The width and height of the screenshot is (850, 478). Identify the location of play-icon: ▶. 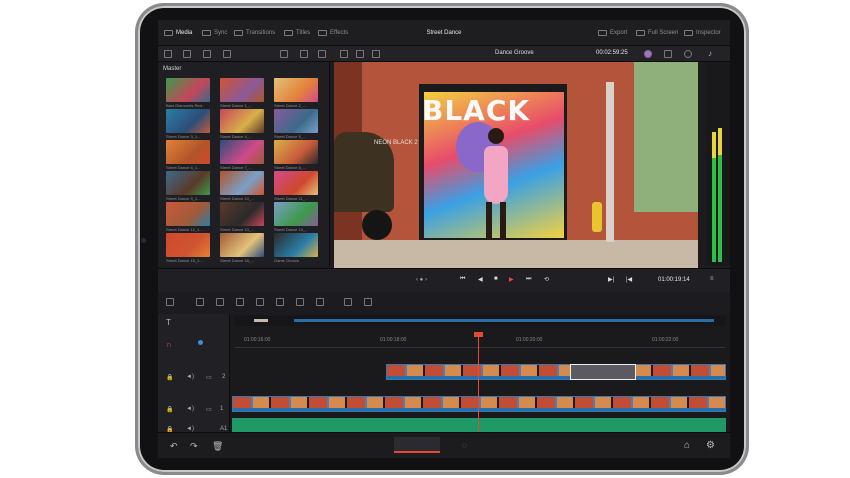
(511, 279).